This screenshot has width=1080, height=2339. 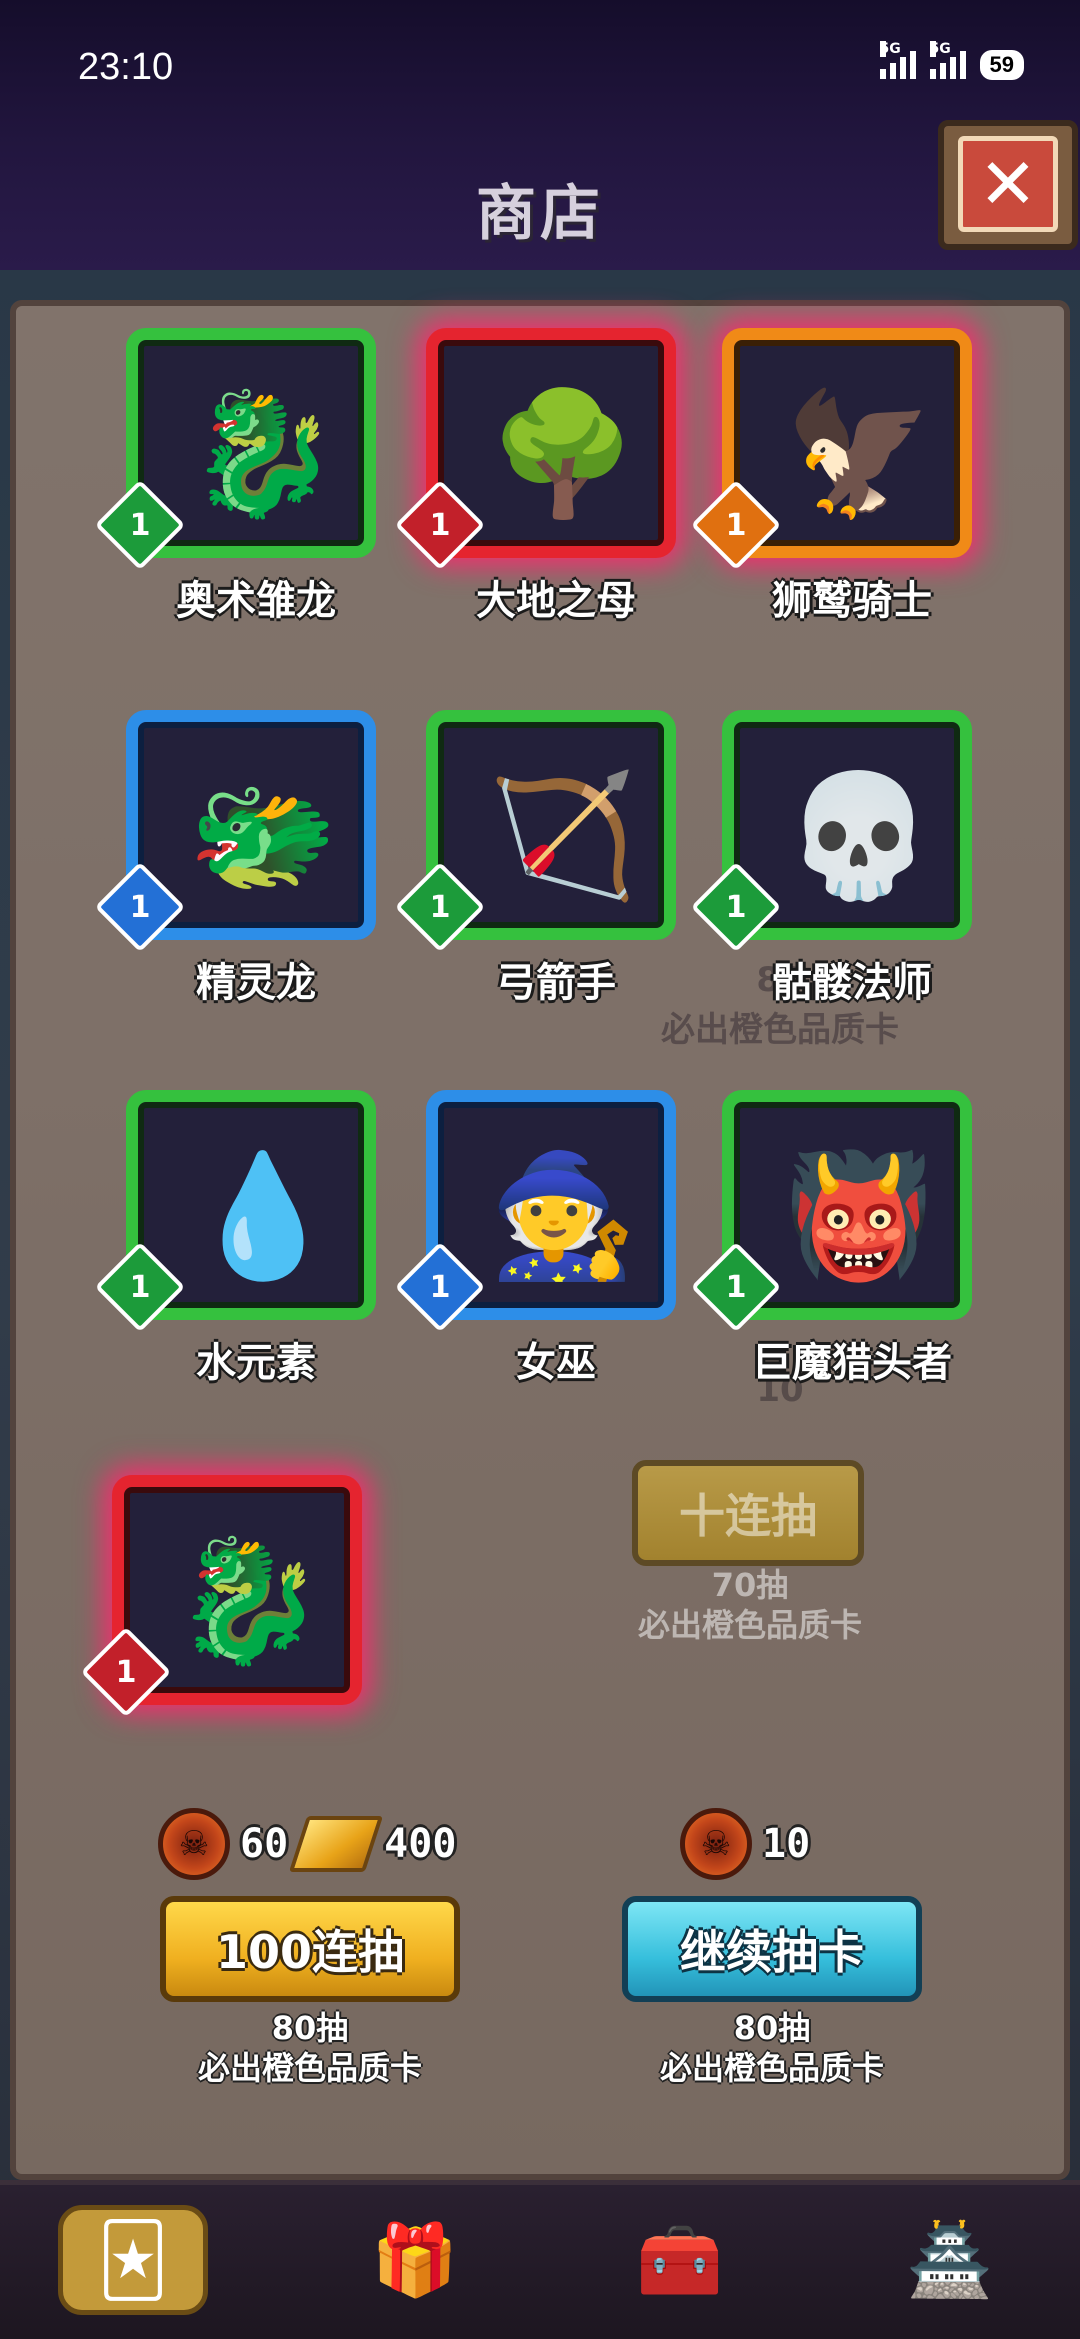 I want to click on gold-amount: 400, so click(x=420, y=1844).